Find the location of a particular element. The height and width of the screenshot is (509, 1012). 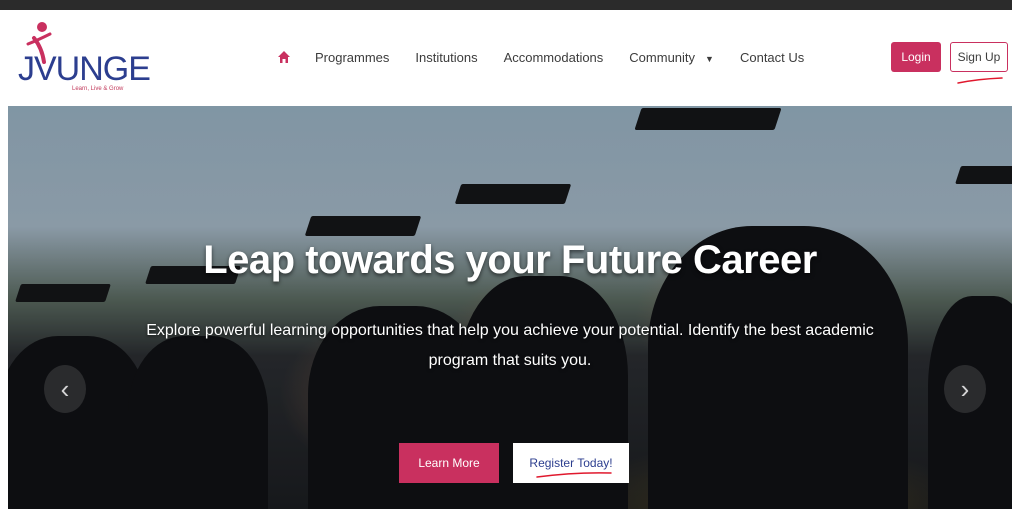

caret-down-icon: ▼ is located at coordinates (709, 58).